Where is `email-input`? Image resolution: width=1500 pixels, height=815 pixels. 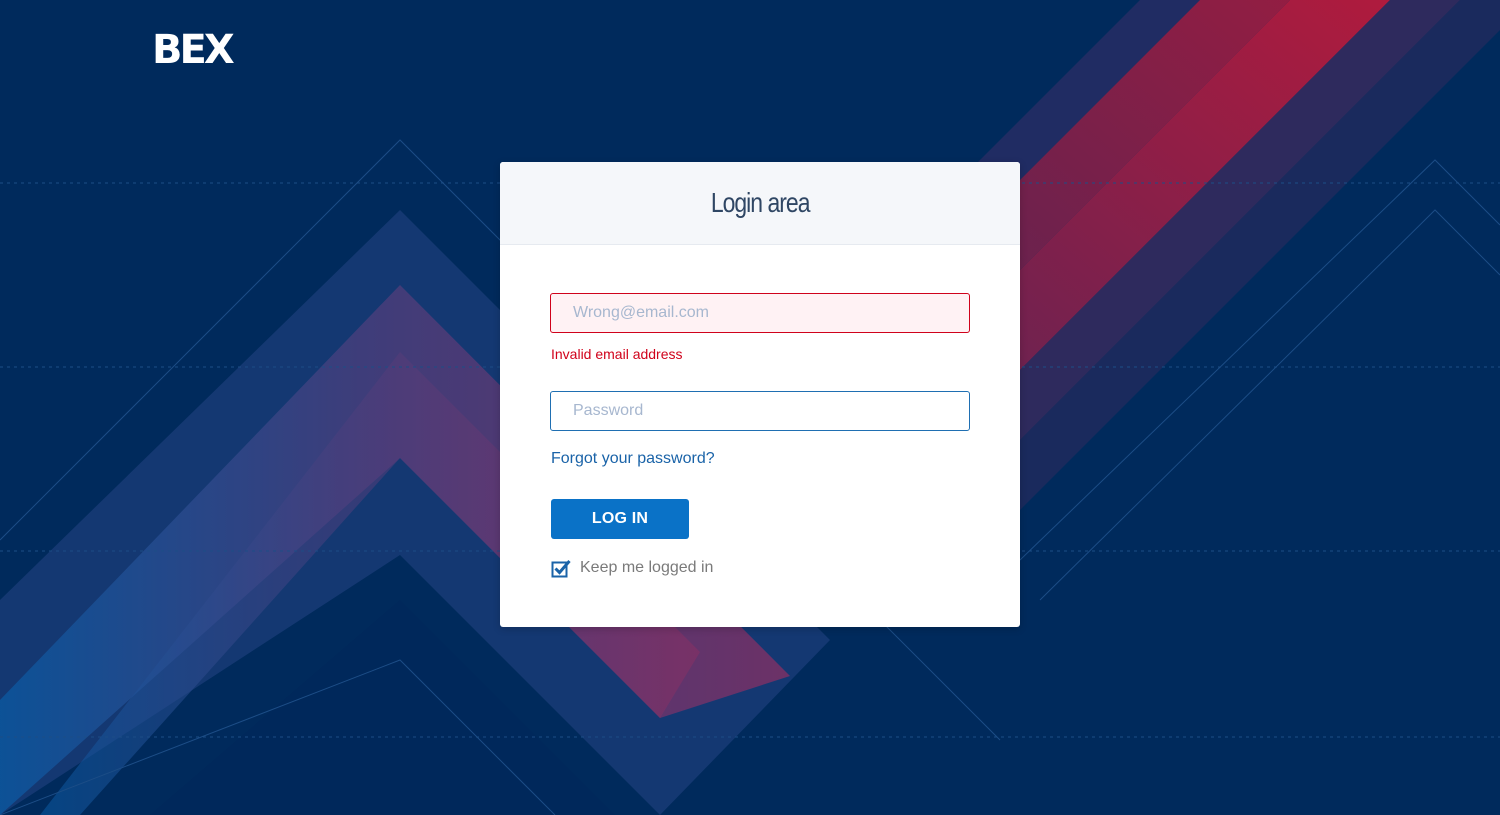
email-input is located at coordinates (760, 313).